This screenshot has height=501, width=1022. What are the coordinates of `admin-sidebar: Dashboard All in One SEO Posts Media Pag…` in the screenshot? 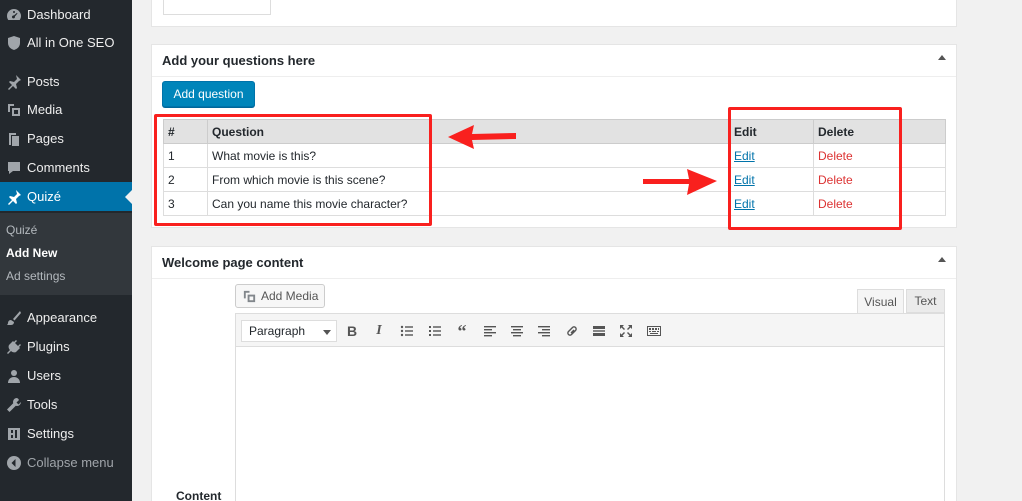 It's located at (66, 250).